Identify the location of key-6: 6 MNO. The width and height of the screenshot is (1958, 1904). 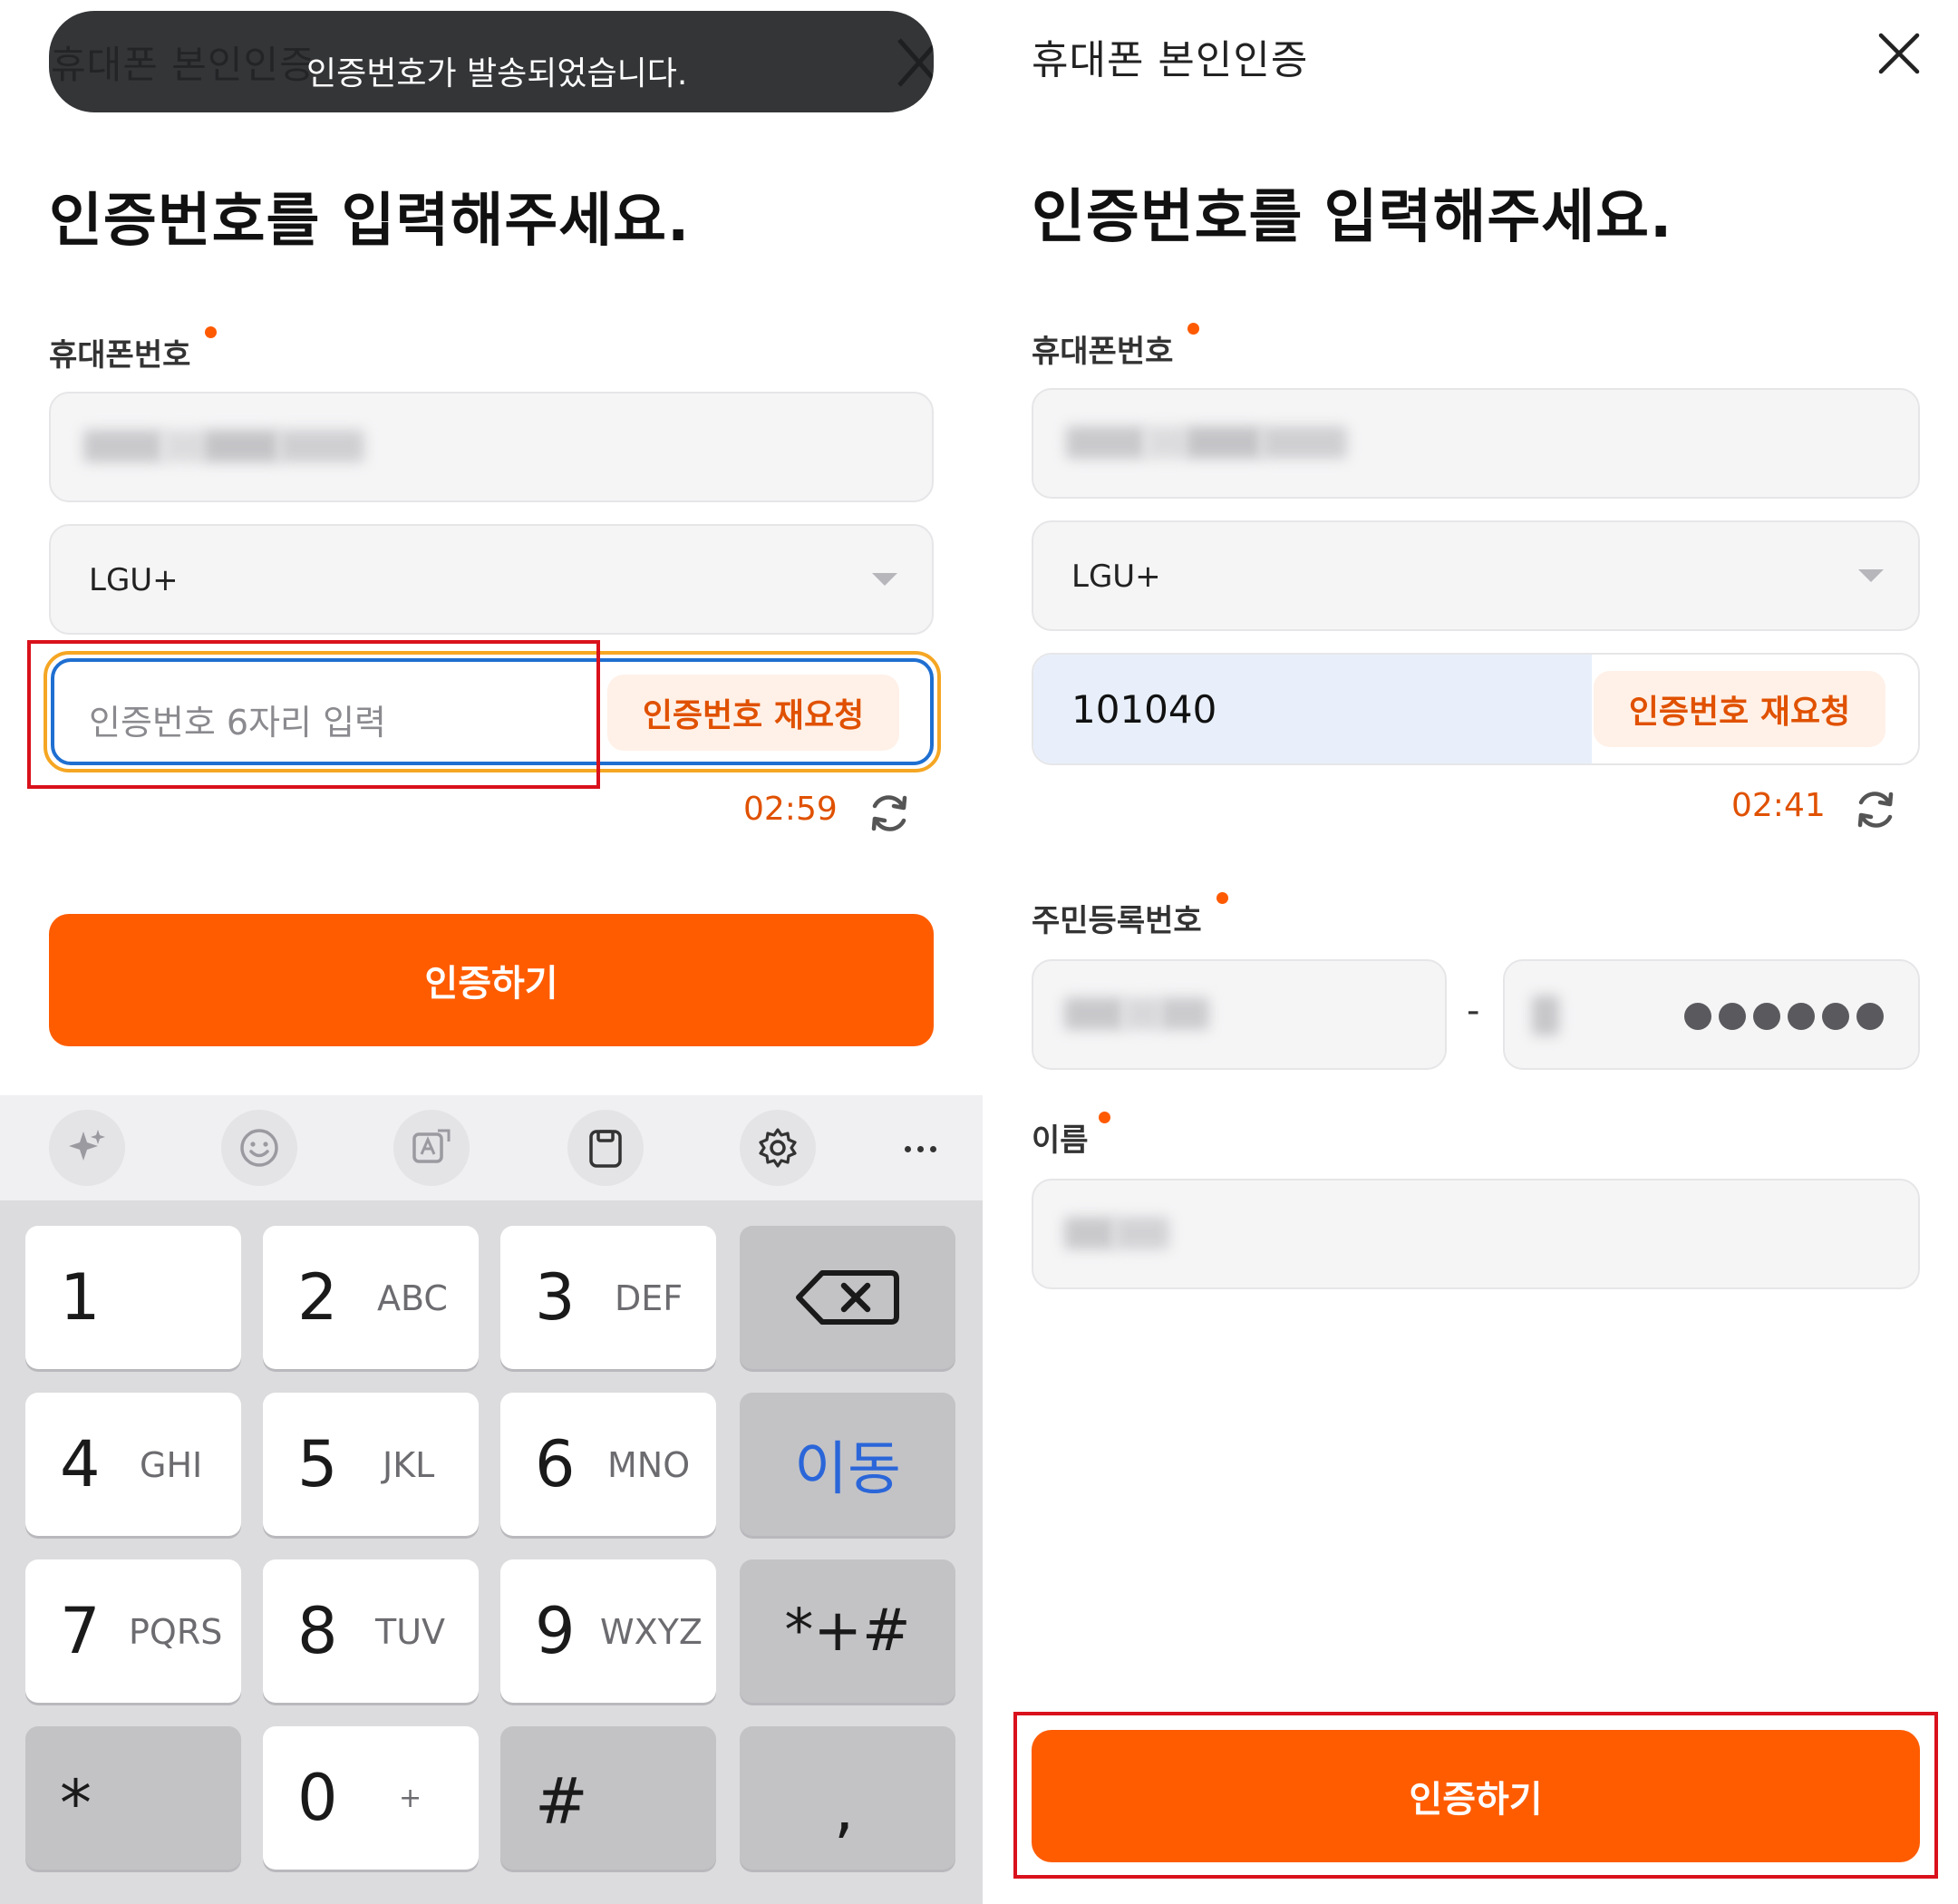
(608, 1464).